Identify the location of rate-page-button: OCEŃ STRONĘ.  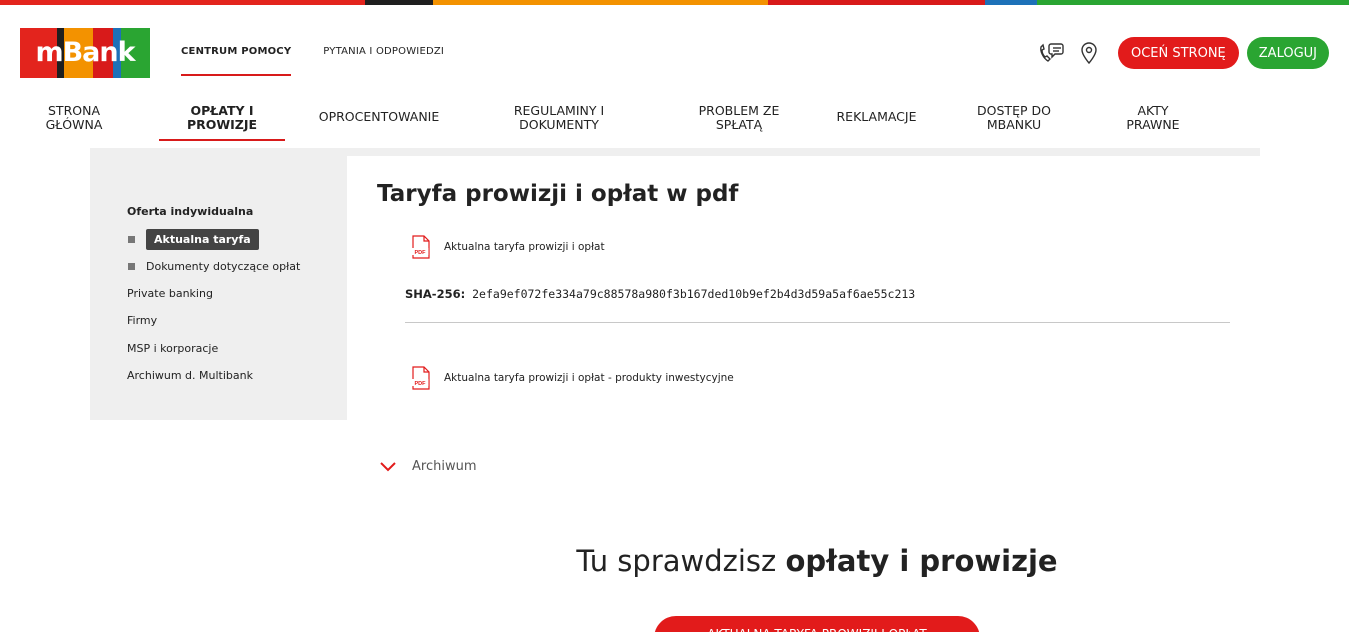
(1178, 53).